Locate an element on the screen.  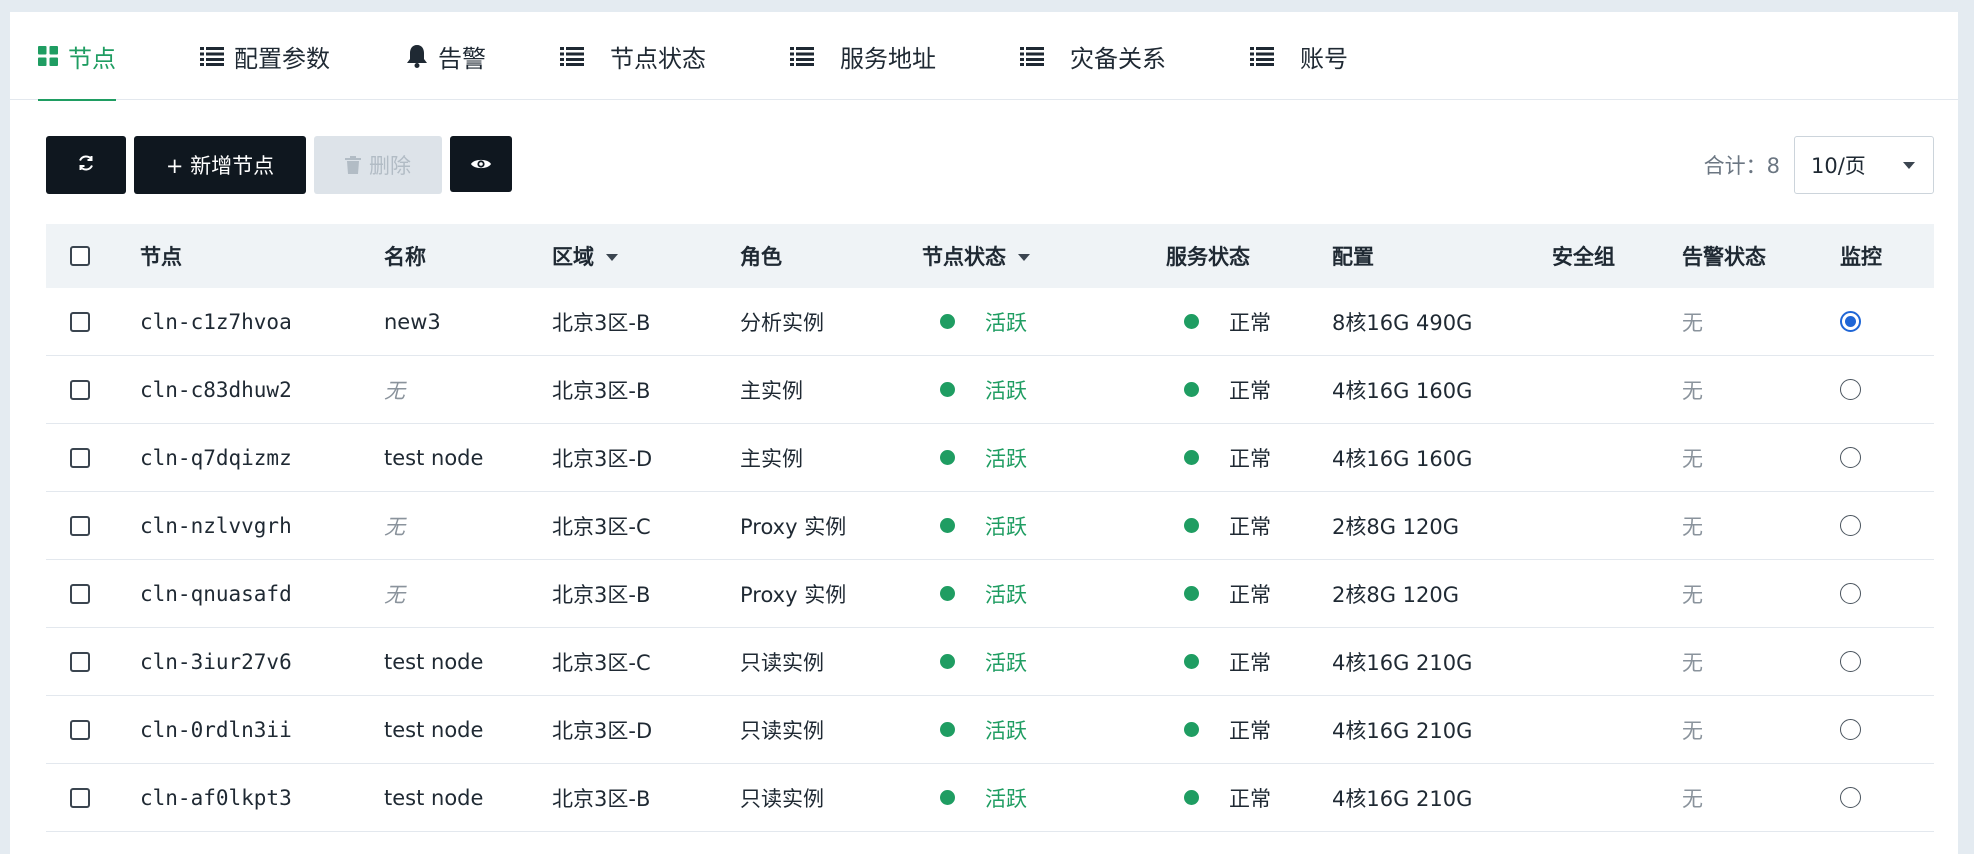
refresh-button is located at coordinates (86, 165).